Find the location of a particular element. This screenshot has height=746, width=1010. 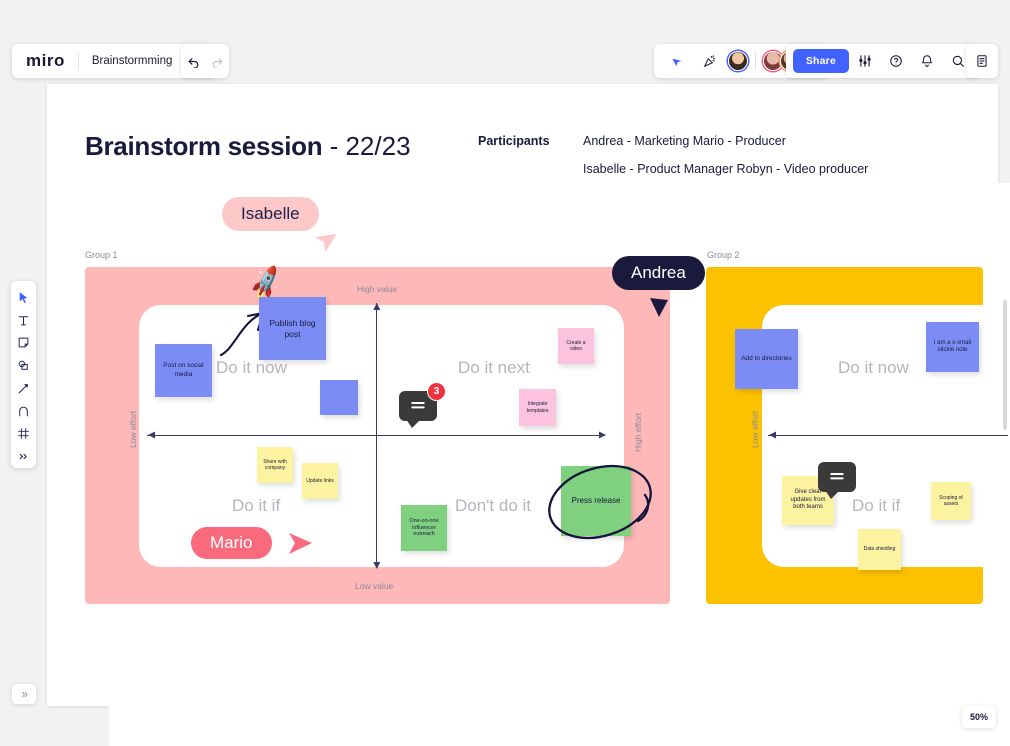

actions-group: Share is located at coordinates (882, 61).